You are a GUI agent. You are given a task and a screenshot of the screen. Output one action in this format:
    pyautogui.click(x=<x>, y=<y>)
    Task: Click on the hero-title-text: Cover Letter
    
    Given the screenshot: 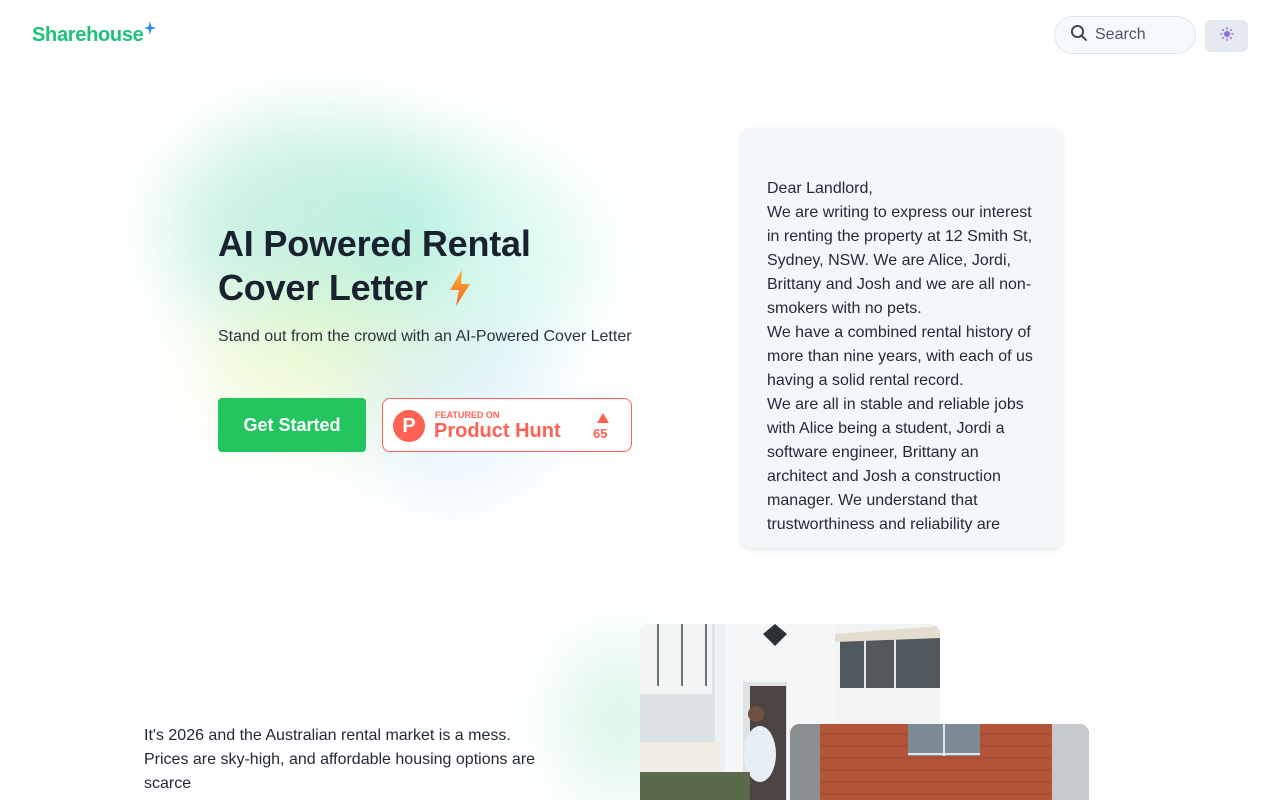 What is the action you would take?
    pyautogui.click(x=323, y=287)
    